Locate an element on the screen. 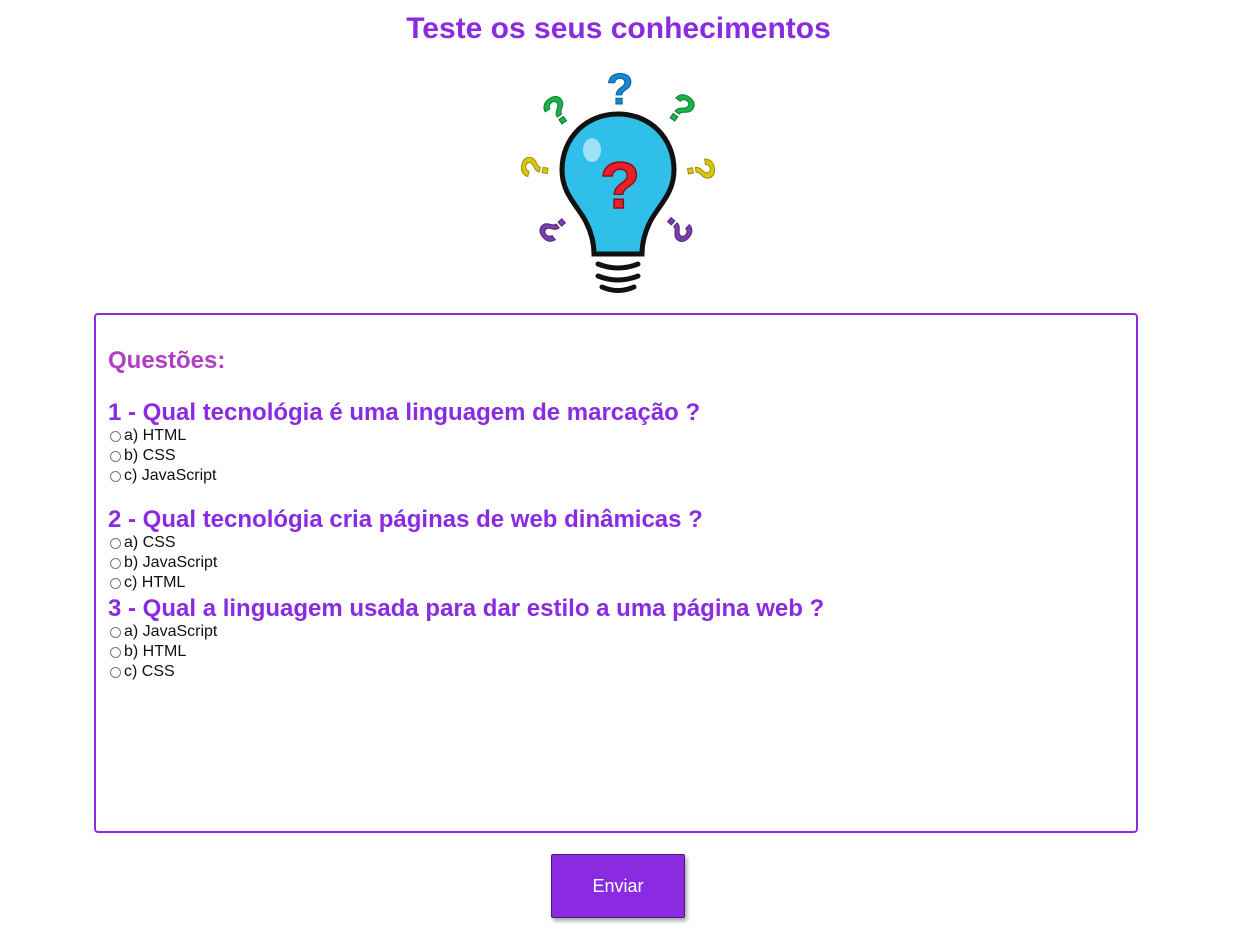 This screenshot has height=939, width=1245. question-3-option-c: c) CSS is located at coordinates (163, 672).